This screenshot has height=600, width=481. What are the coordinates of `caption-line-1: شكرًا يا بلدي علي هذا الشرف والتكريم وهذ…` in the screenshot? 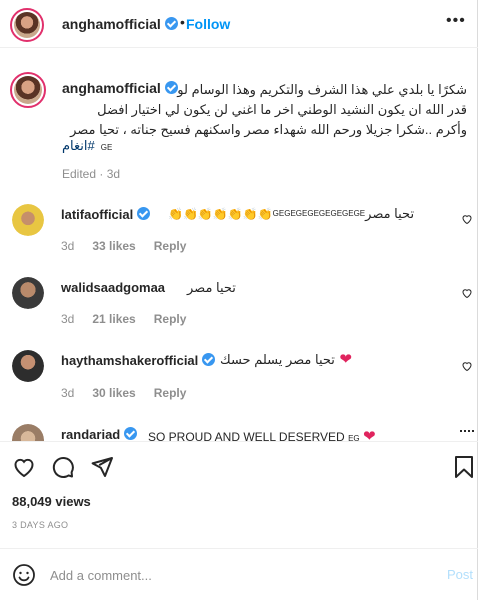 It's located at (322, 89).